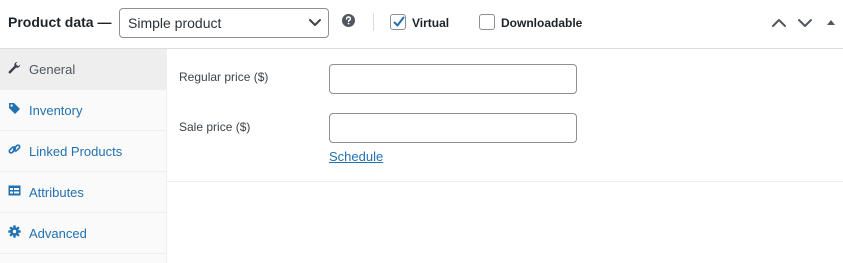  I want to click on product-type-value: Simple product, so click(175, 23).